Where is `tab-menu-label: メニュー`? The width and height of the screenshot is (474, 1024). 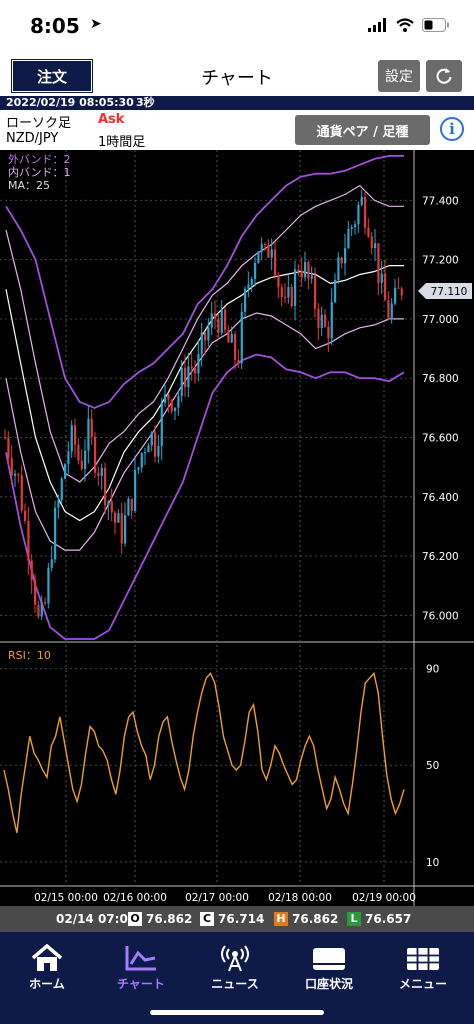
tab-menu-label: メニュー is located at coordinates (422, 984).